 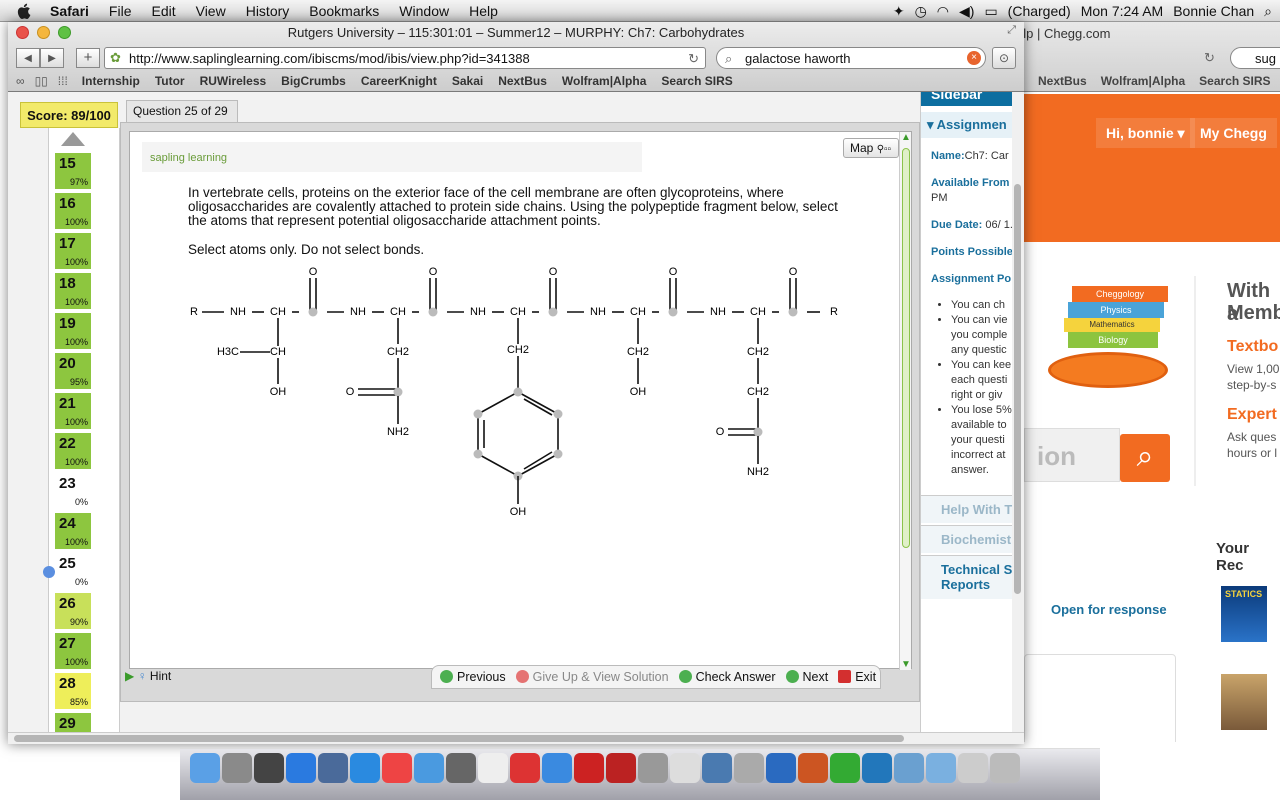 What do you see at coordinates (1109, 609) in the screenshot?
I see `open-for-response-link: Open for response` at bounding box center [1109, 609].